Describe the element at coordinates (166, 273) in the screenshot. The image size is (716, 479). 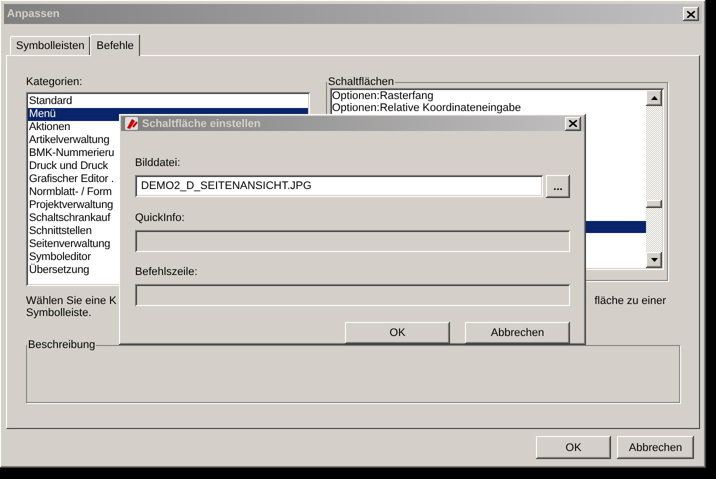
I see `field-label: Befehlszeile:` at that location.